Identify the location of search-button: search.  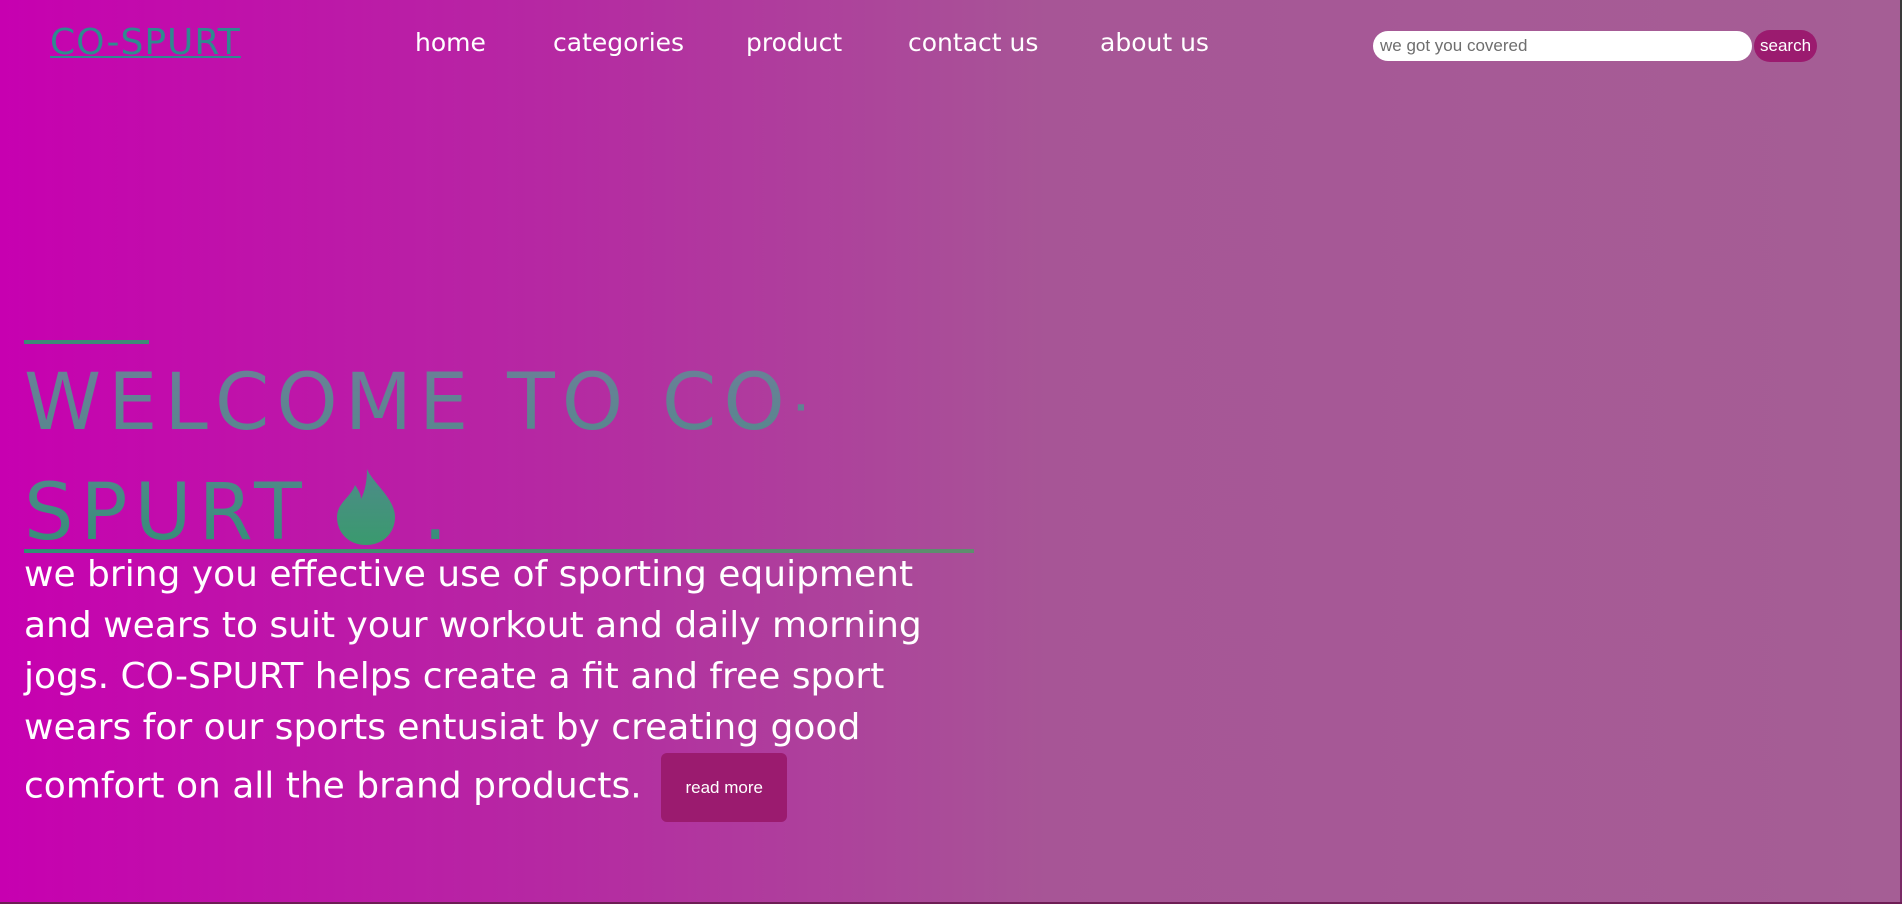
(1786, 46).